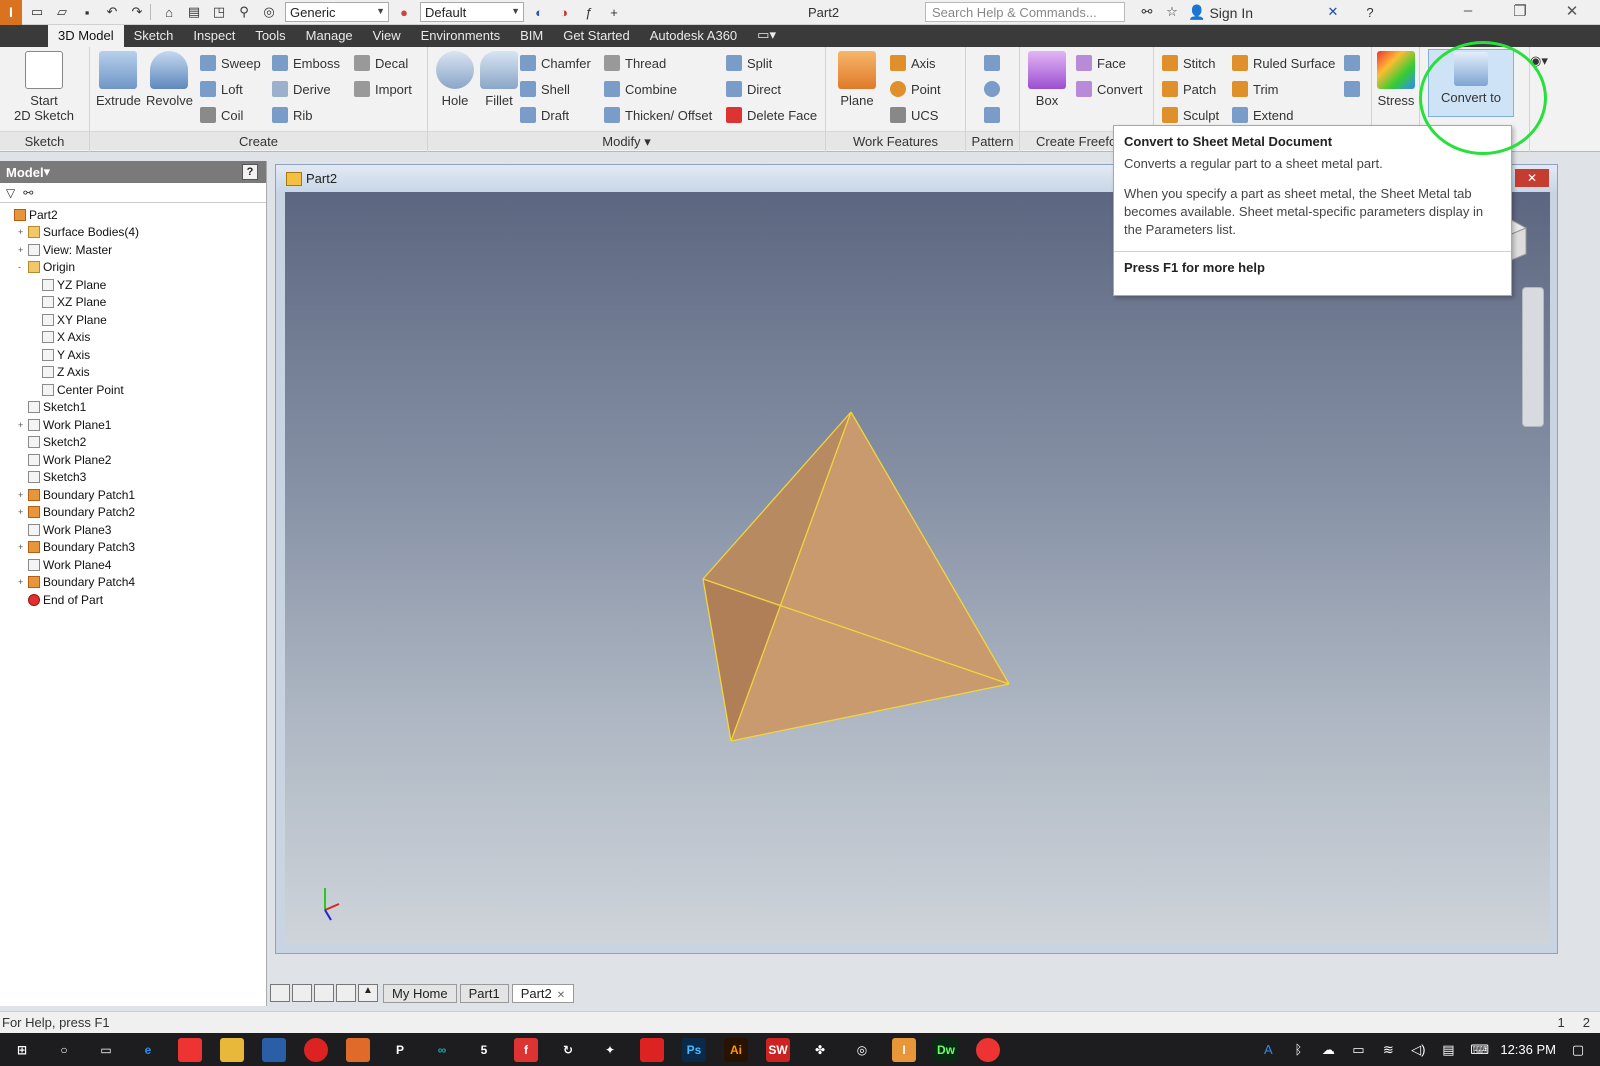 This screenshot has height=1066, width=1600. I want to click on hole-button: Hole, so click(455, 79).